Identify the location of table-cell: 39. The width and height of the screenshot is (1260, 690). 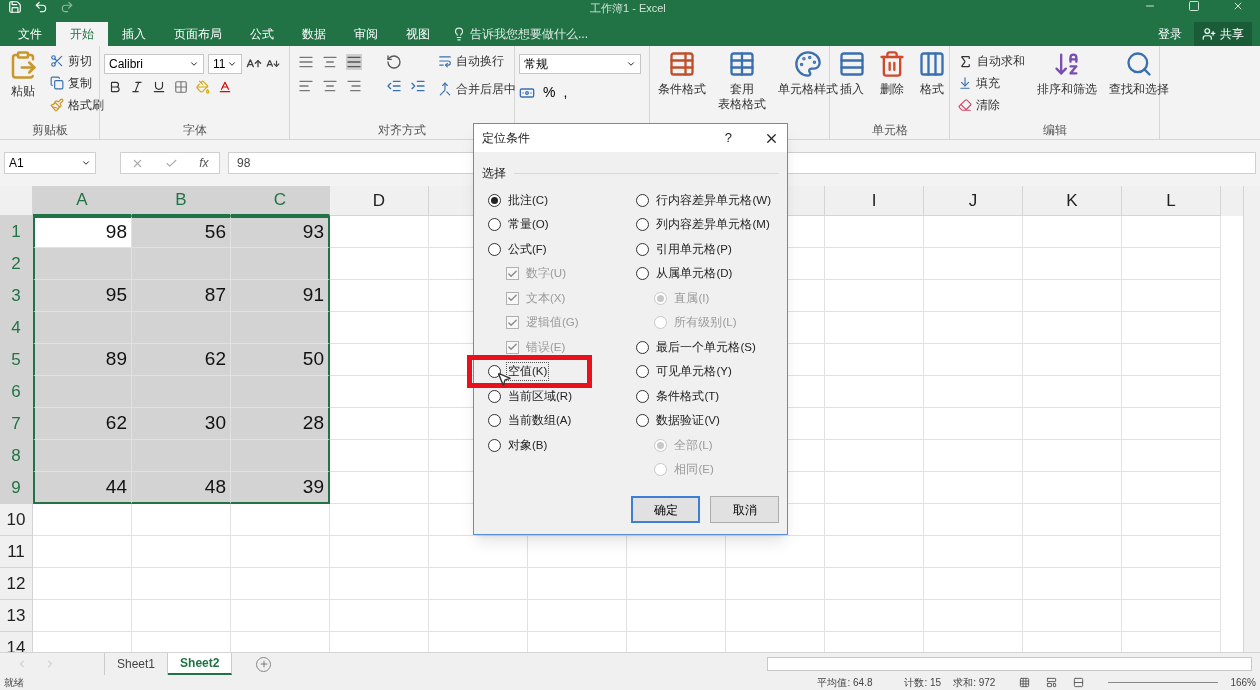
(280, 488).